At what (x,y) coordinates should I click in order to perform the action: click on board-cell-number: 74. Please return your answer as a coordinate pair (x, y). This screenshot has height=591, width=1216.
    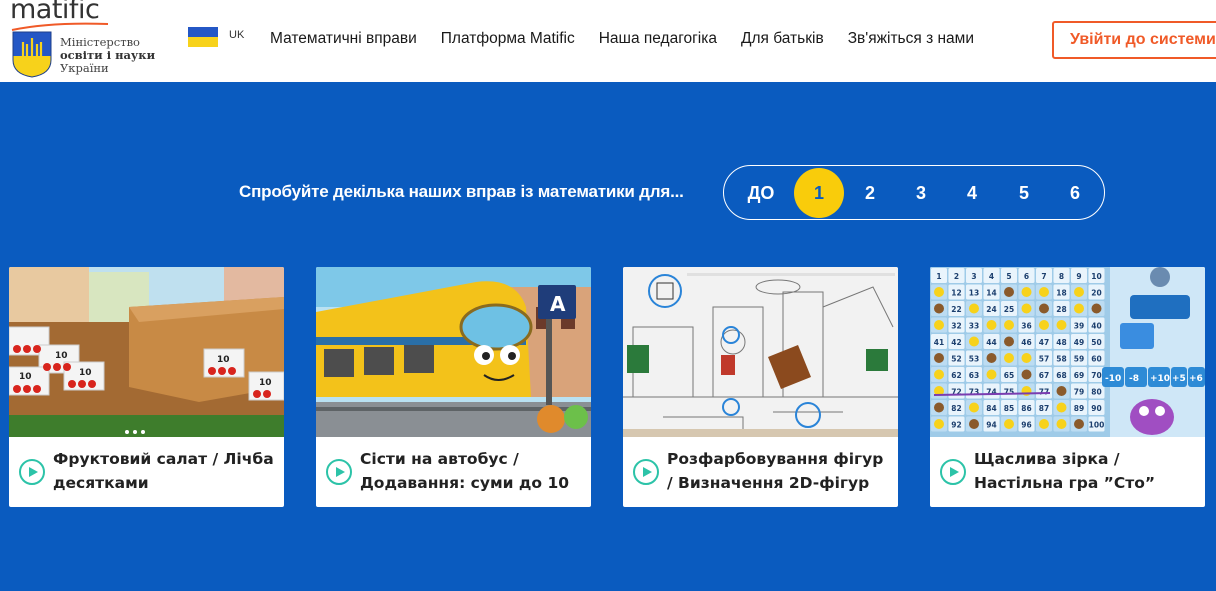
    Looking at the image, I should click on (991, 392).